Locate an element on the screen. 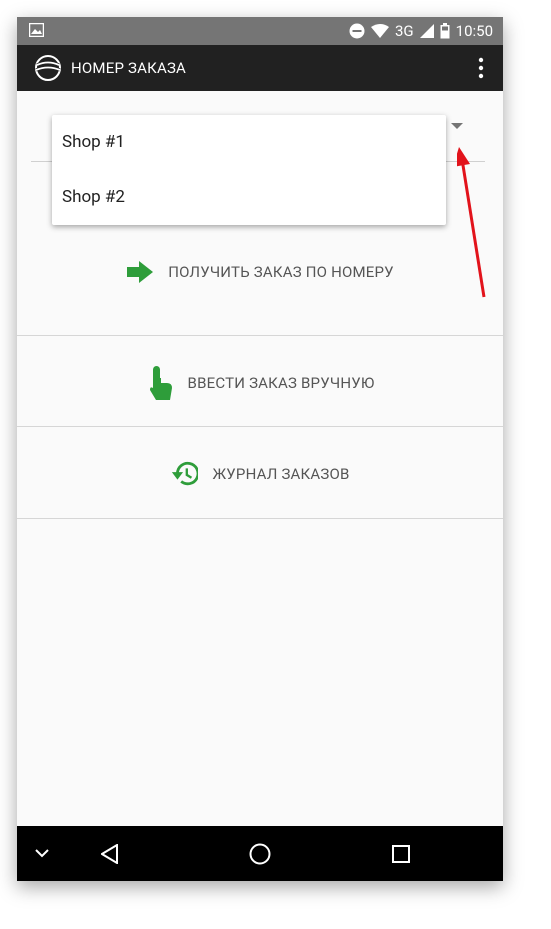  home-circle-icon is located at coordinates (260, 853).